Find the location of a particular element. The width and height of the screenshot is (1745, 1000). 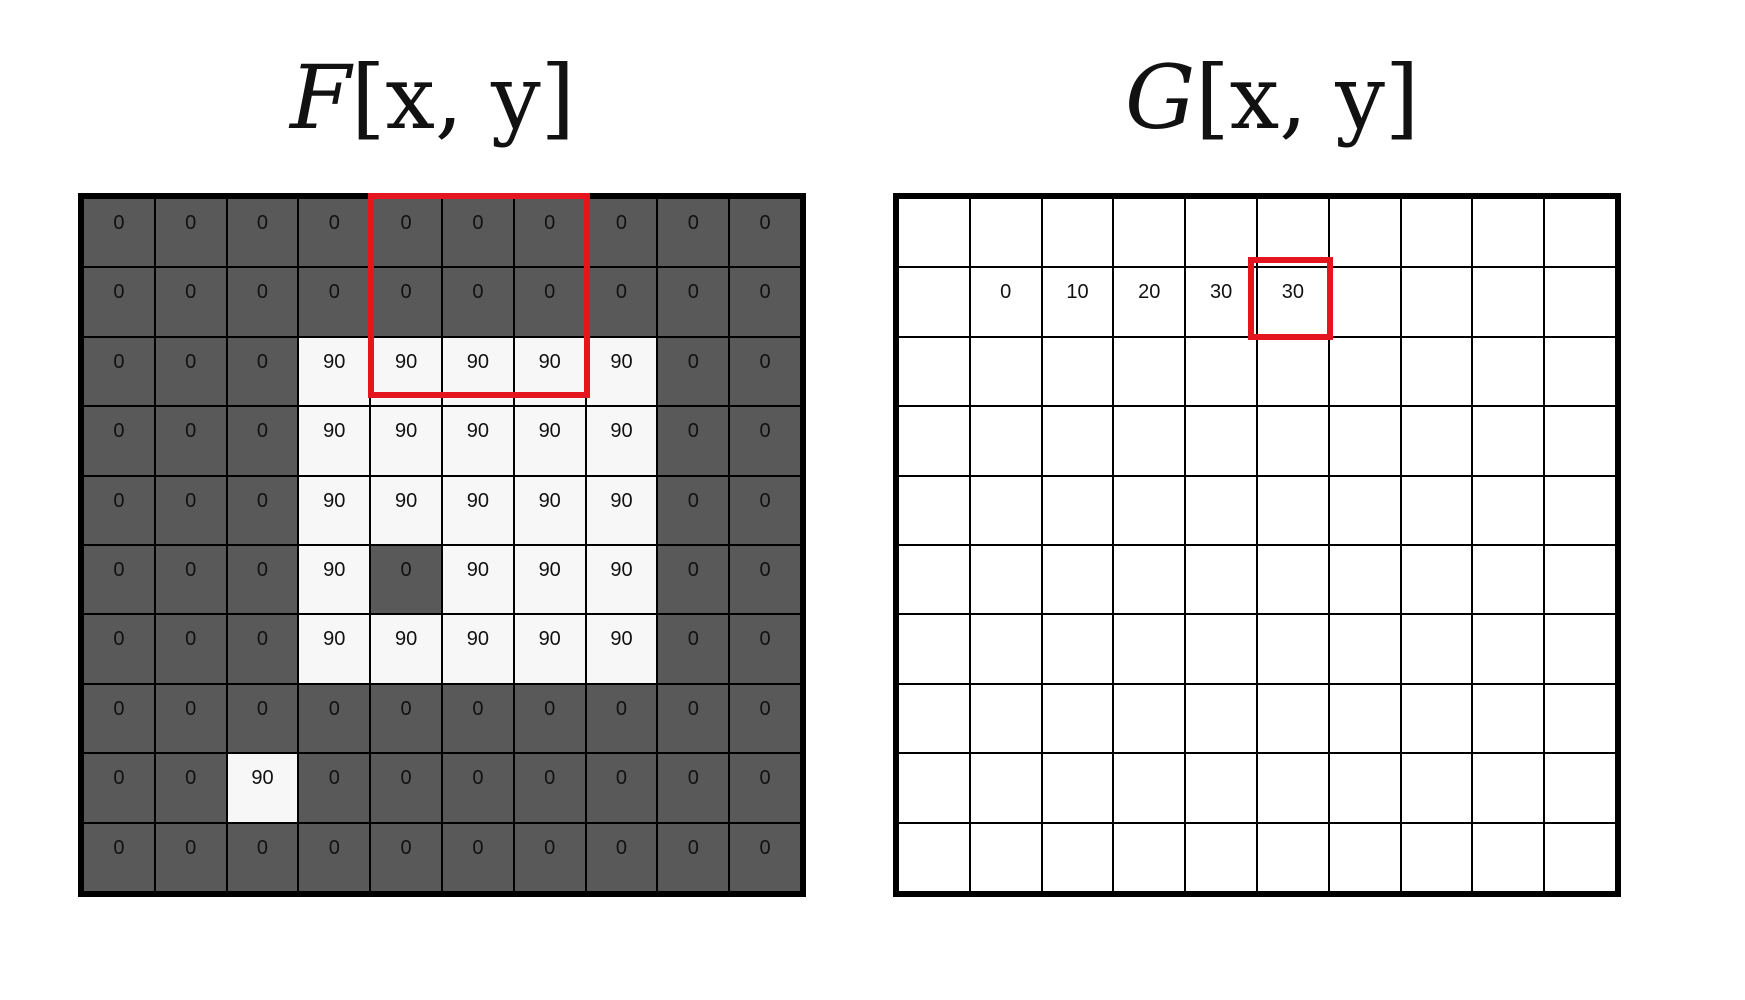

output-cell-r8-c0 is located at coordinates (934, 788).